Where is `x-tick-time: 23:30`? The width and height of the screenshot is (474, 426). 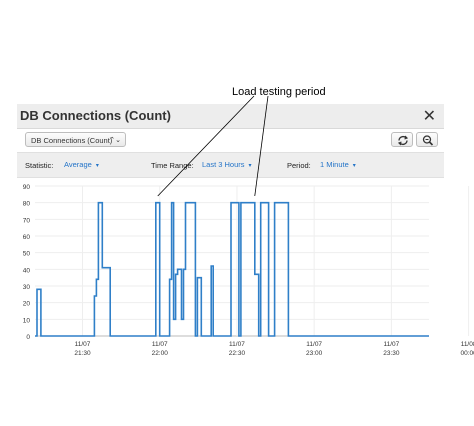 x-tick-time: 23:30 is located at coordinates (391, 353).